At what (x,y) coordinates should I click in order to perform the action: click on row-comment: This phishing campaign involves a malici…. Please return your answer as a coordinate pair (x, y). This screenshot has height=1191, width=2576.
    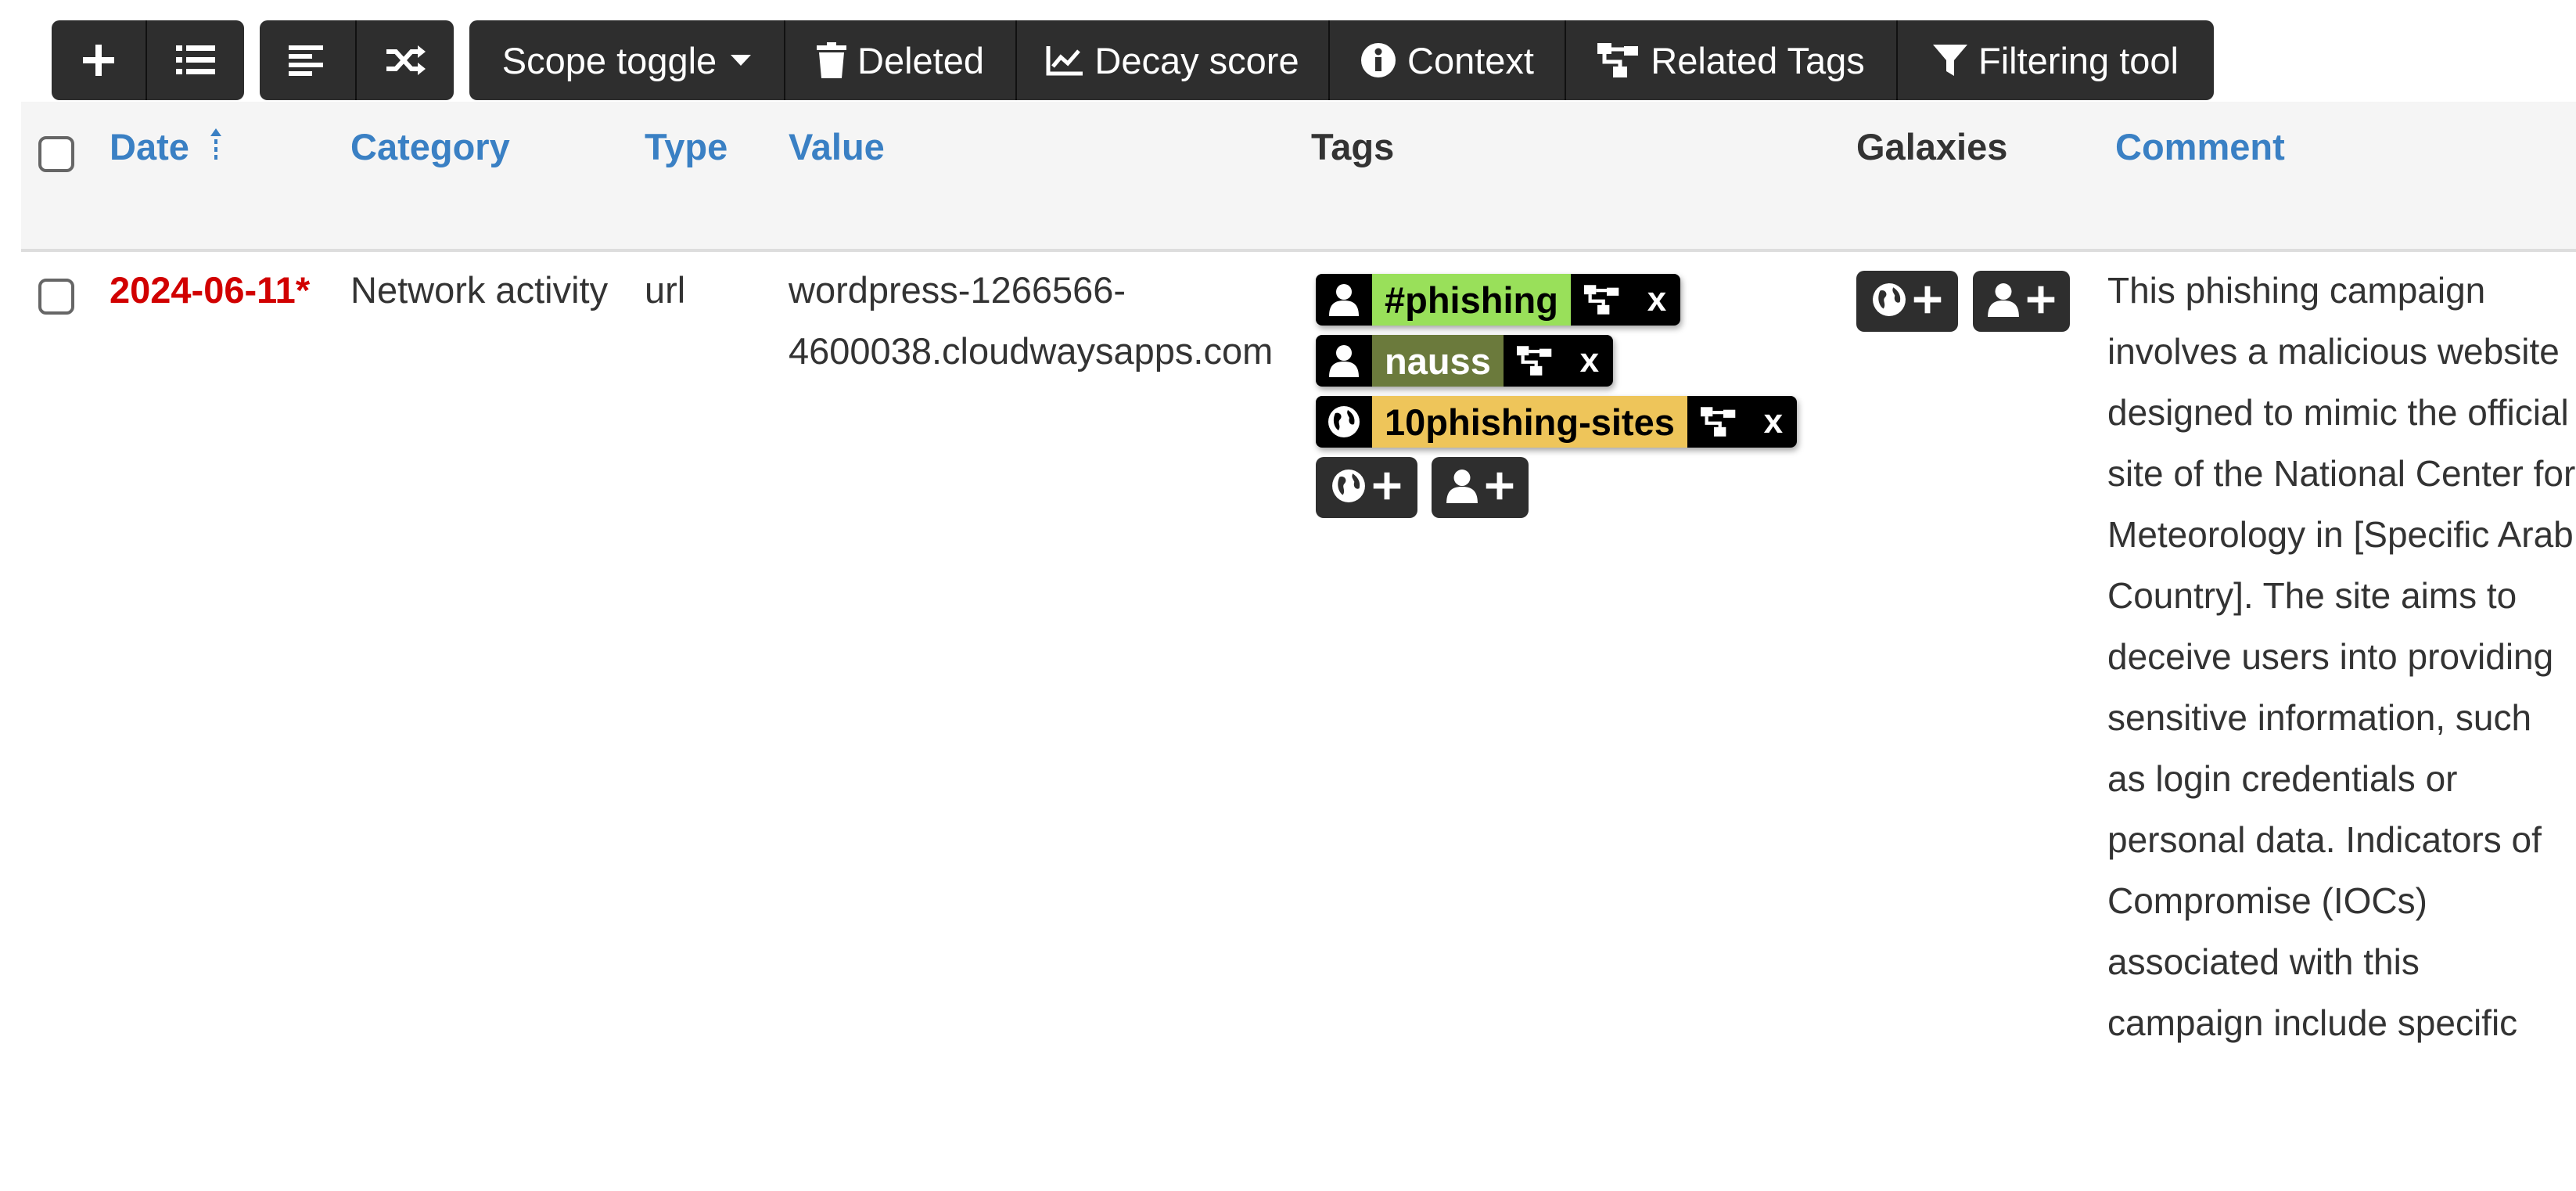
    Looking at the image, I should click on (2341, 656).